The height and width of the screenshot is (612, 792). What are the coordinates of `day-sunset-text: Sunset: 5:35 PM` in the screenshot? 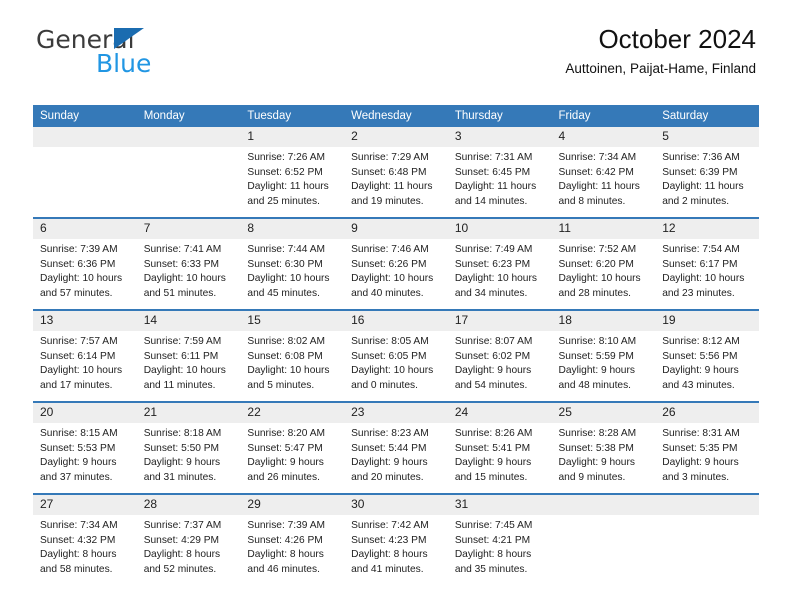 It's located at (700, 448).